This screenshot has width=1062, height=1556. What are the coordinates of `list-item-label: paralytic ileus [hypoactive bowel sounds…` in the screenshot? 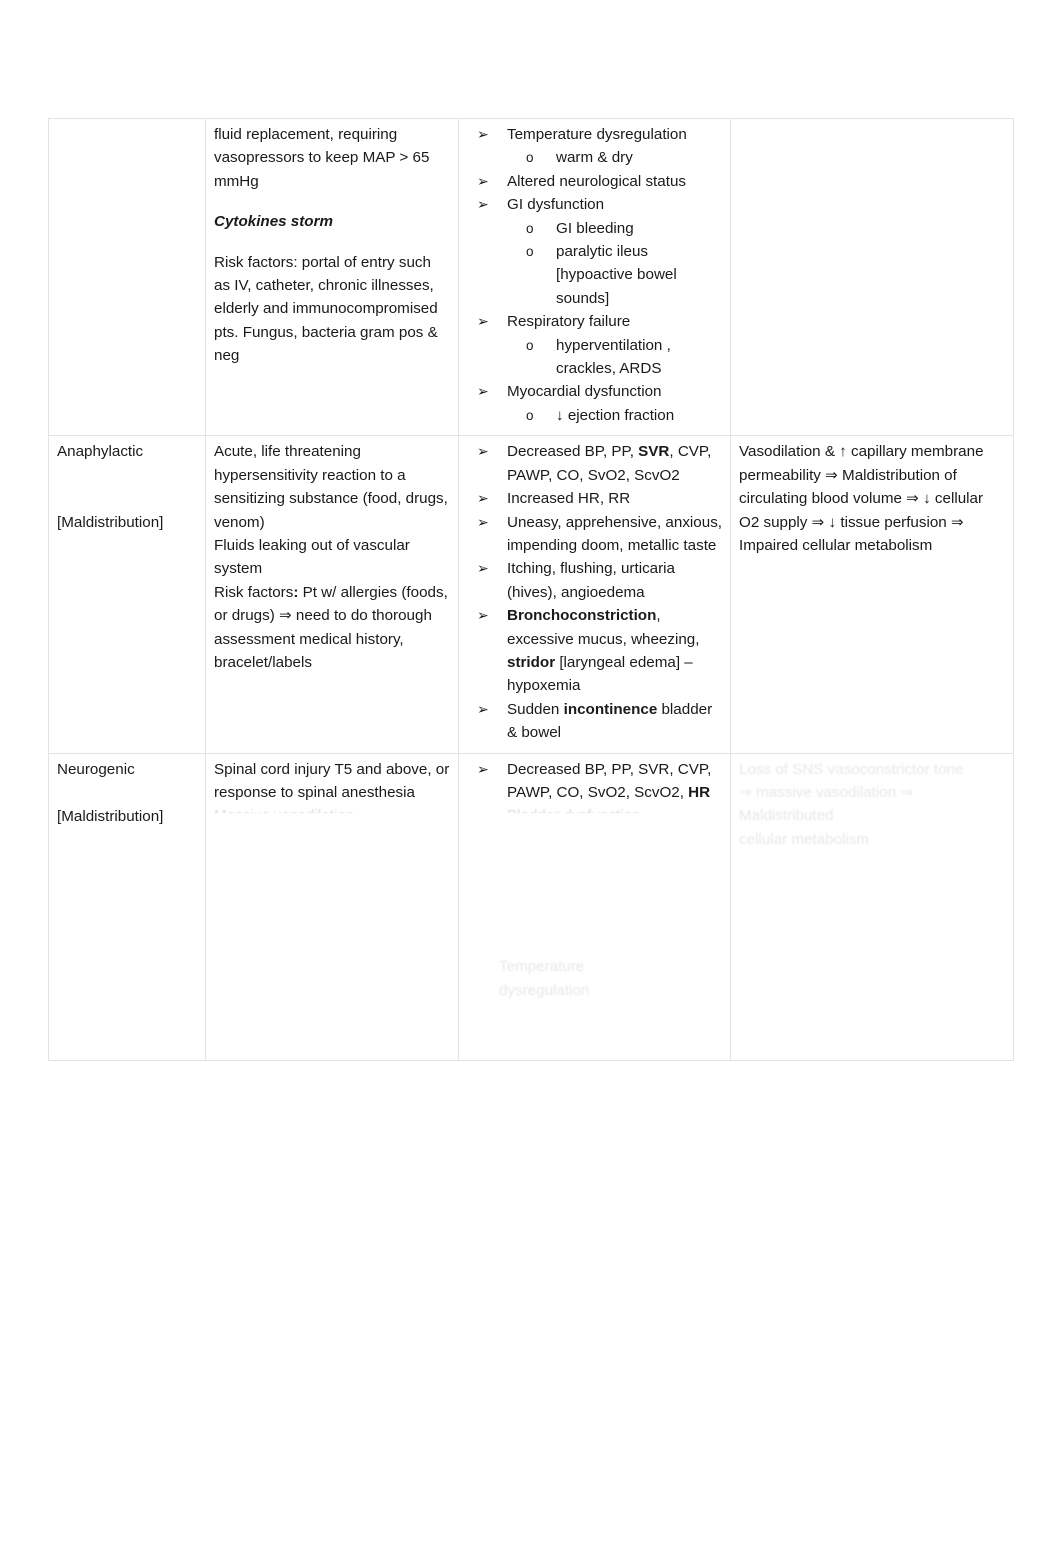 It's located at (616, 275).